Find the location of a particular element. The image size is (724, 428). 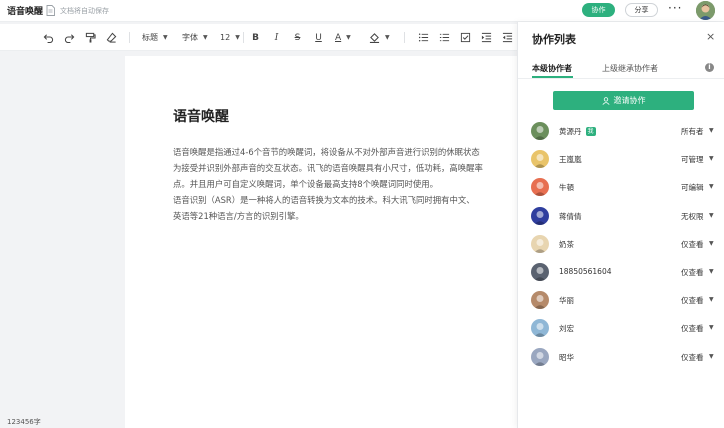

heading-dropdown: 标题 ▼ is located at coordinates (155, 37).